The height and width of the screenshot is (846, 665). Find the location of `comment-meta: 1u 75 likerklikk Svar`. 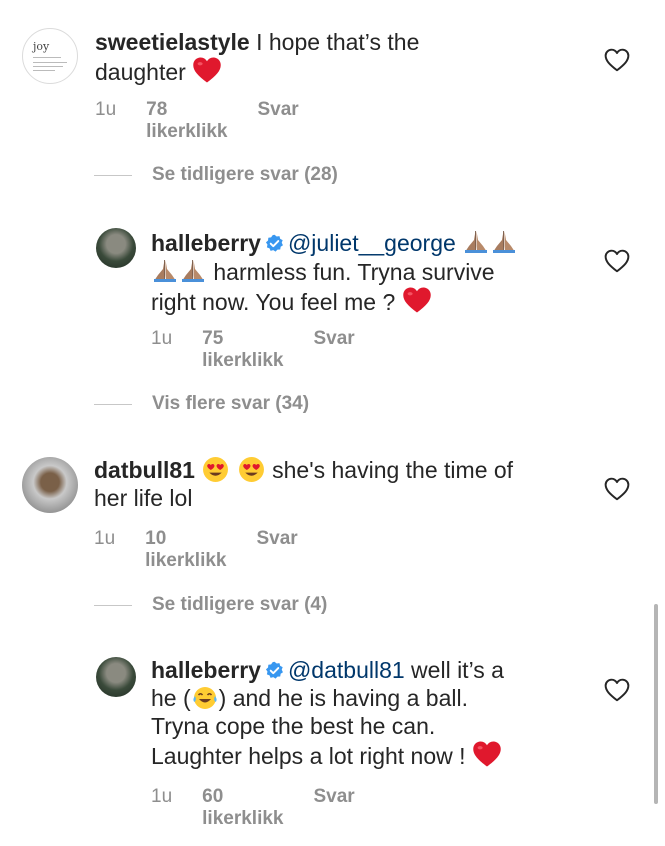

comment-meta: 1u 75 likerklikk Svar is located at coordinates (253, 350).